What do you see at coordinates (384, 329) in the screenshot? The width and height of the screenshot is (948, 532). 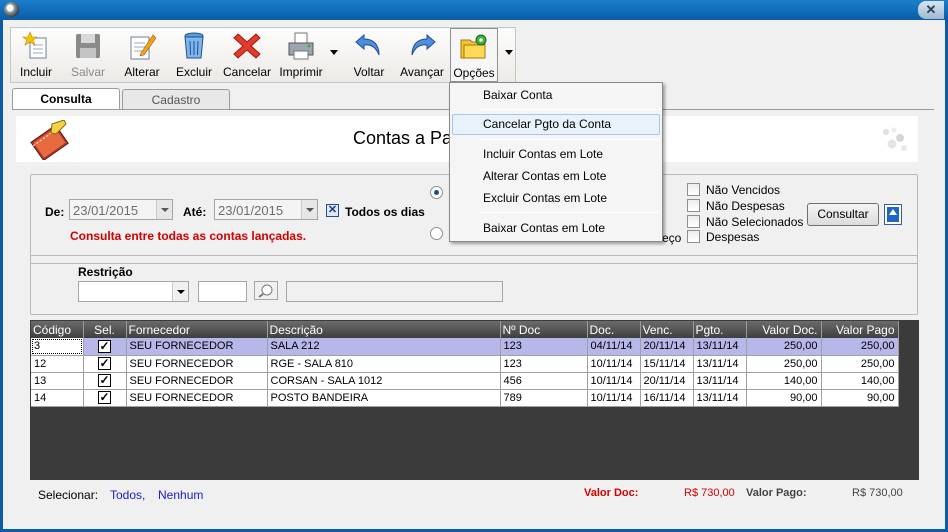 I see `col-descricao: Descrição` at bounding box center [384, 329].